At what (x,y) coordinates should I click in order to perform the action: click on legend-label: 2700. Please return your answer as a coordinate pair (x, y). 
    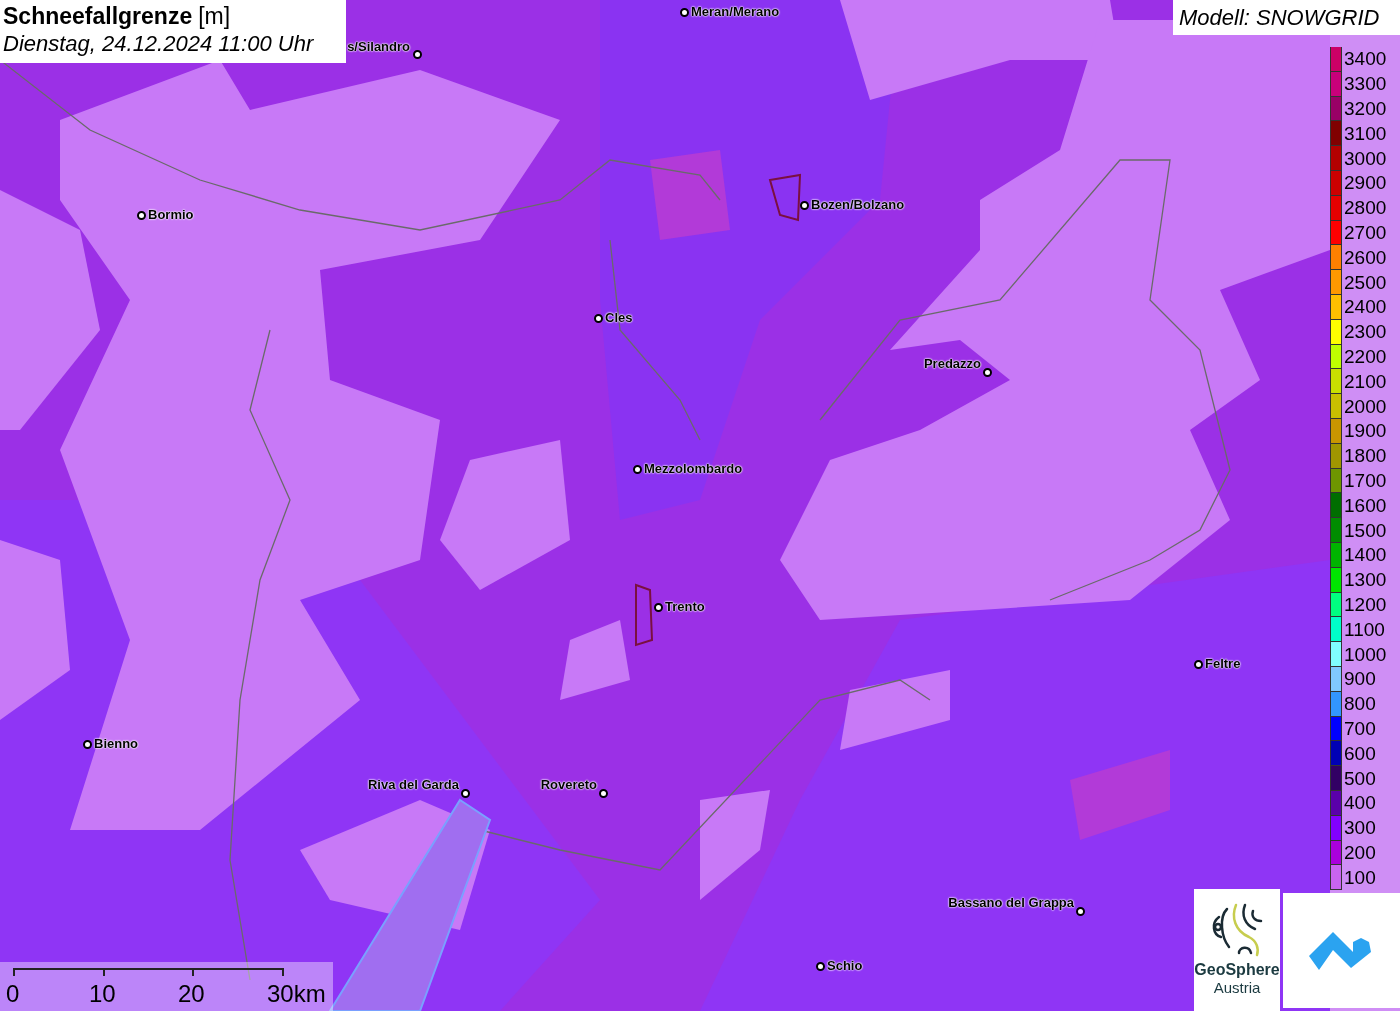
    Looking at the image, I should click on (1365, 232).